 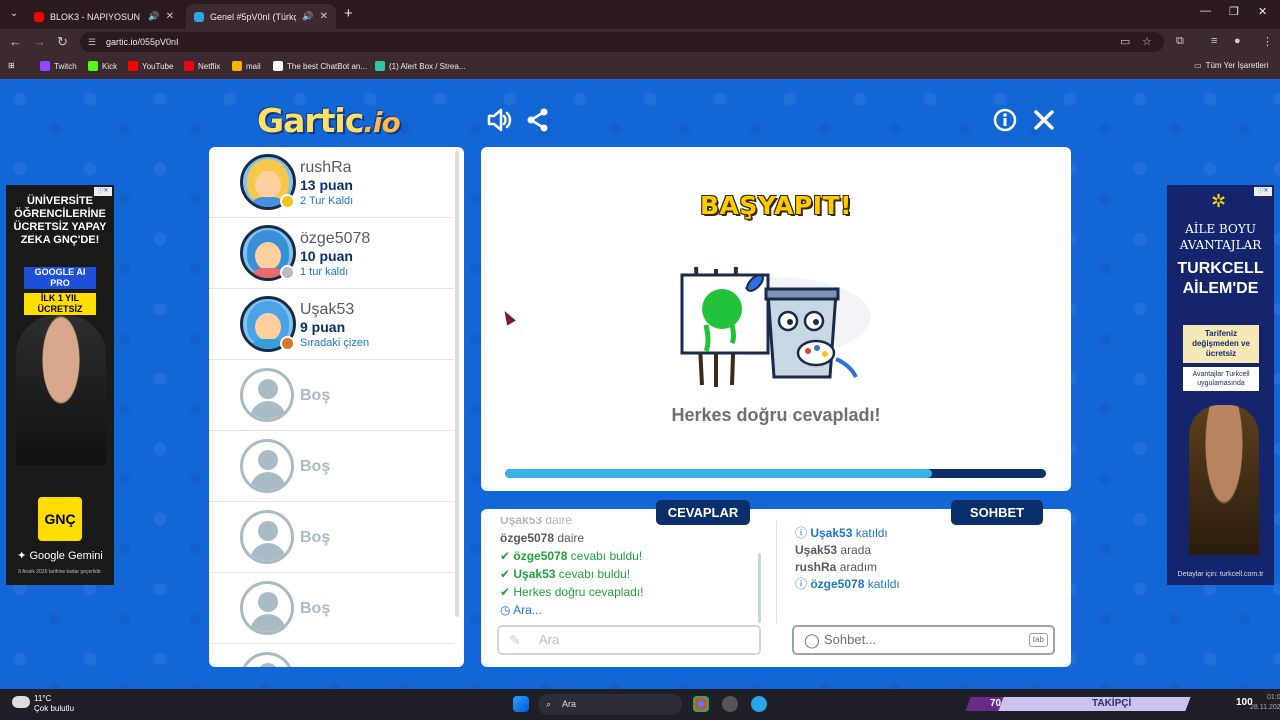 I want to click on close-icon, so click(x=1044, y=121).